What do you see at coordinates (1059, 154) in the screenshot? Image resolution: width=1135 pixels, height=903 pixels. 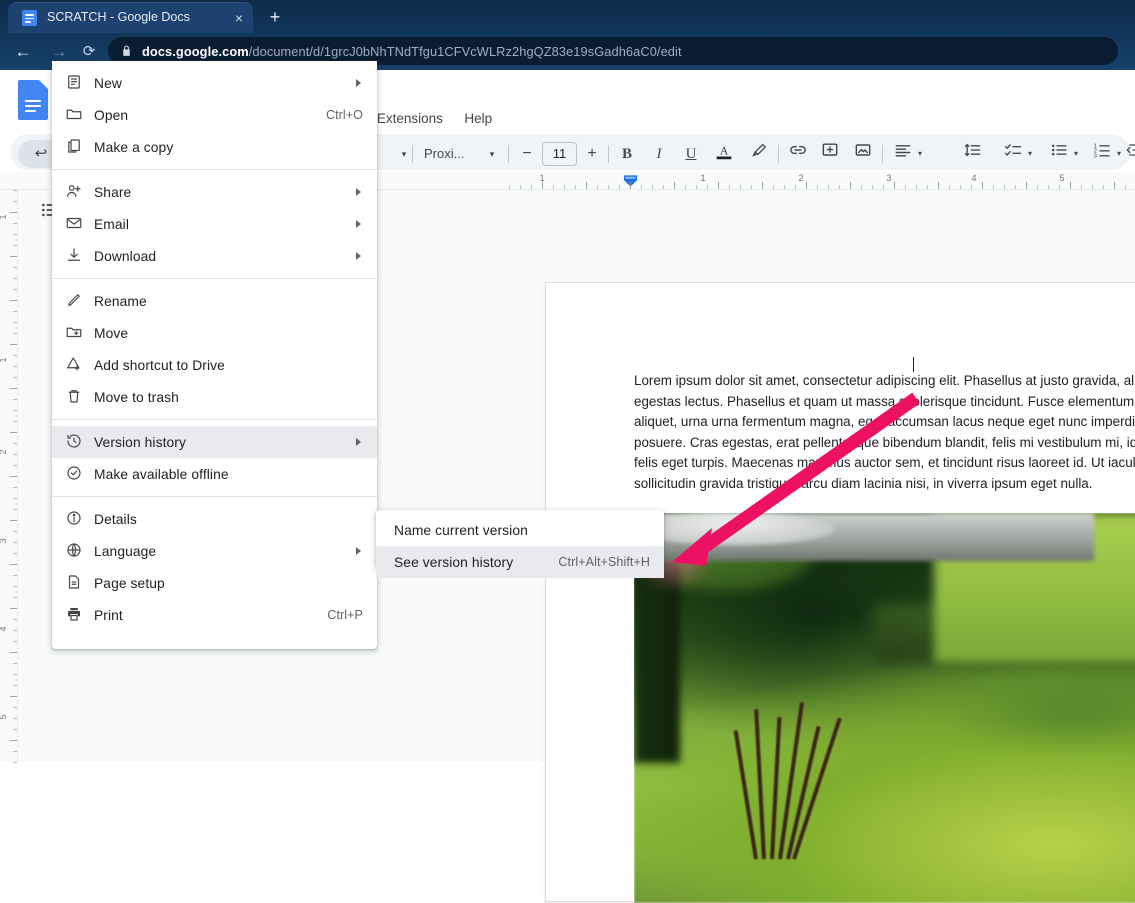 I see `bulleted-list-button` at bounding box center [1059, 154].